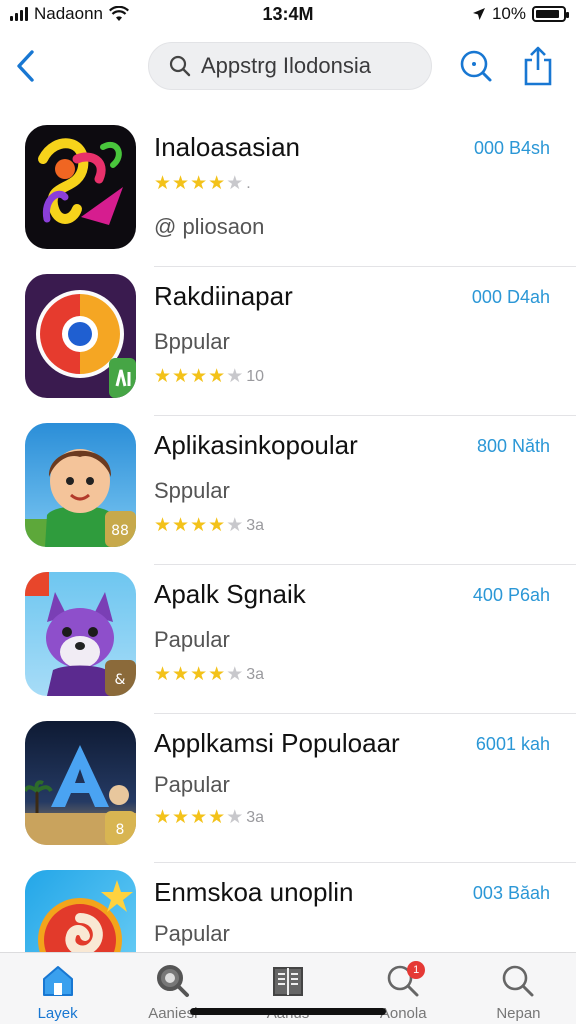 The width and height of the screenshot is (576, 1024). What do you see at coordinates (120, 830) in the screenshot?
I see `svg-text: 8` at bounding box center [120, 830].